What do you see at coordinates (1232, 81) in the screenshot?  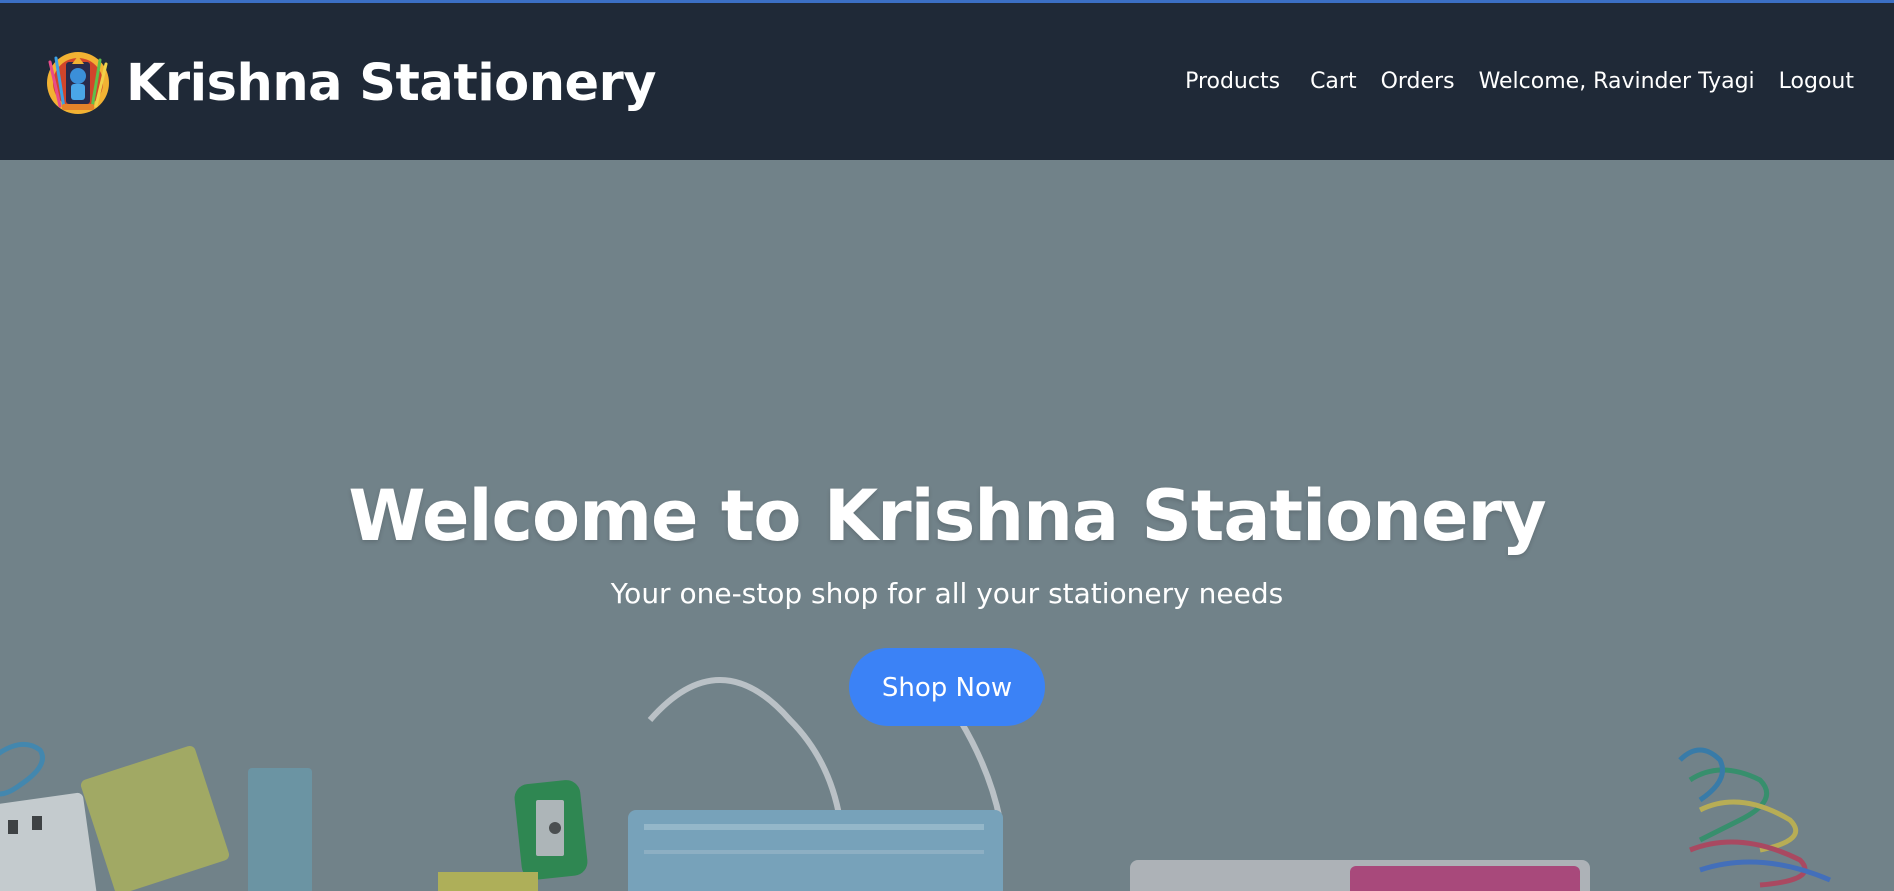 I see `nav-products: Products` at bounding box center [1232, 81].